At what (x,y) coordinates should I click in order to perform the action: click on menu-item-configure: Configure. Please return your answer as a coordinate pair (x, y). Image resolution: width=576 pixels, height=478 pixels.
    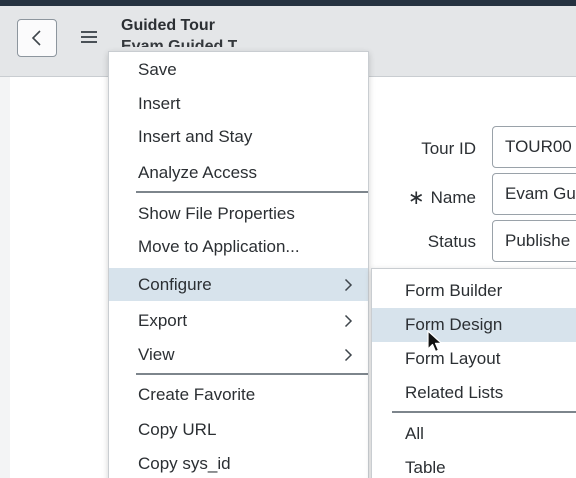
    Looking at the image, I should click on (238, 284).